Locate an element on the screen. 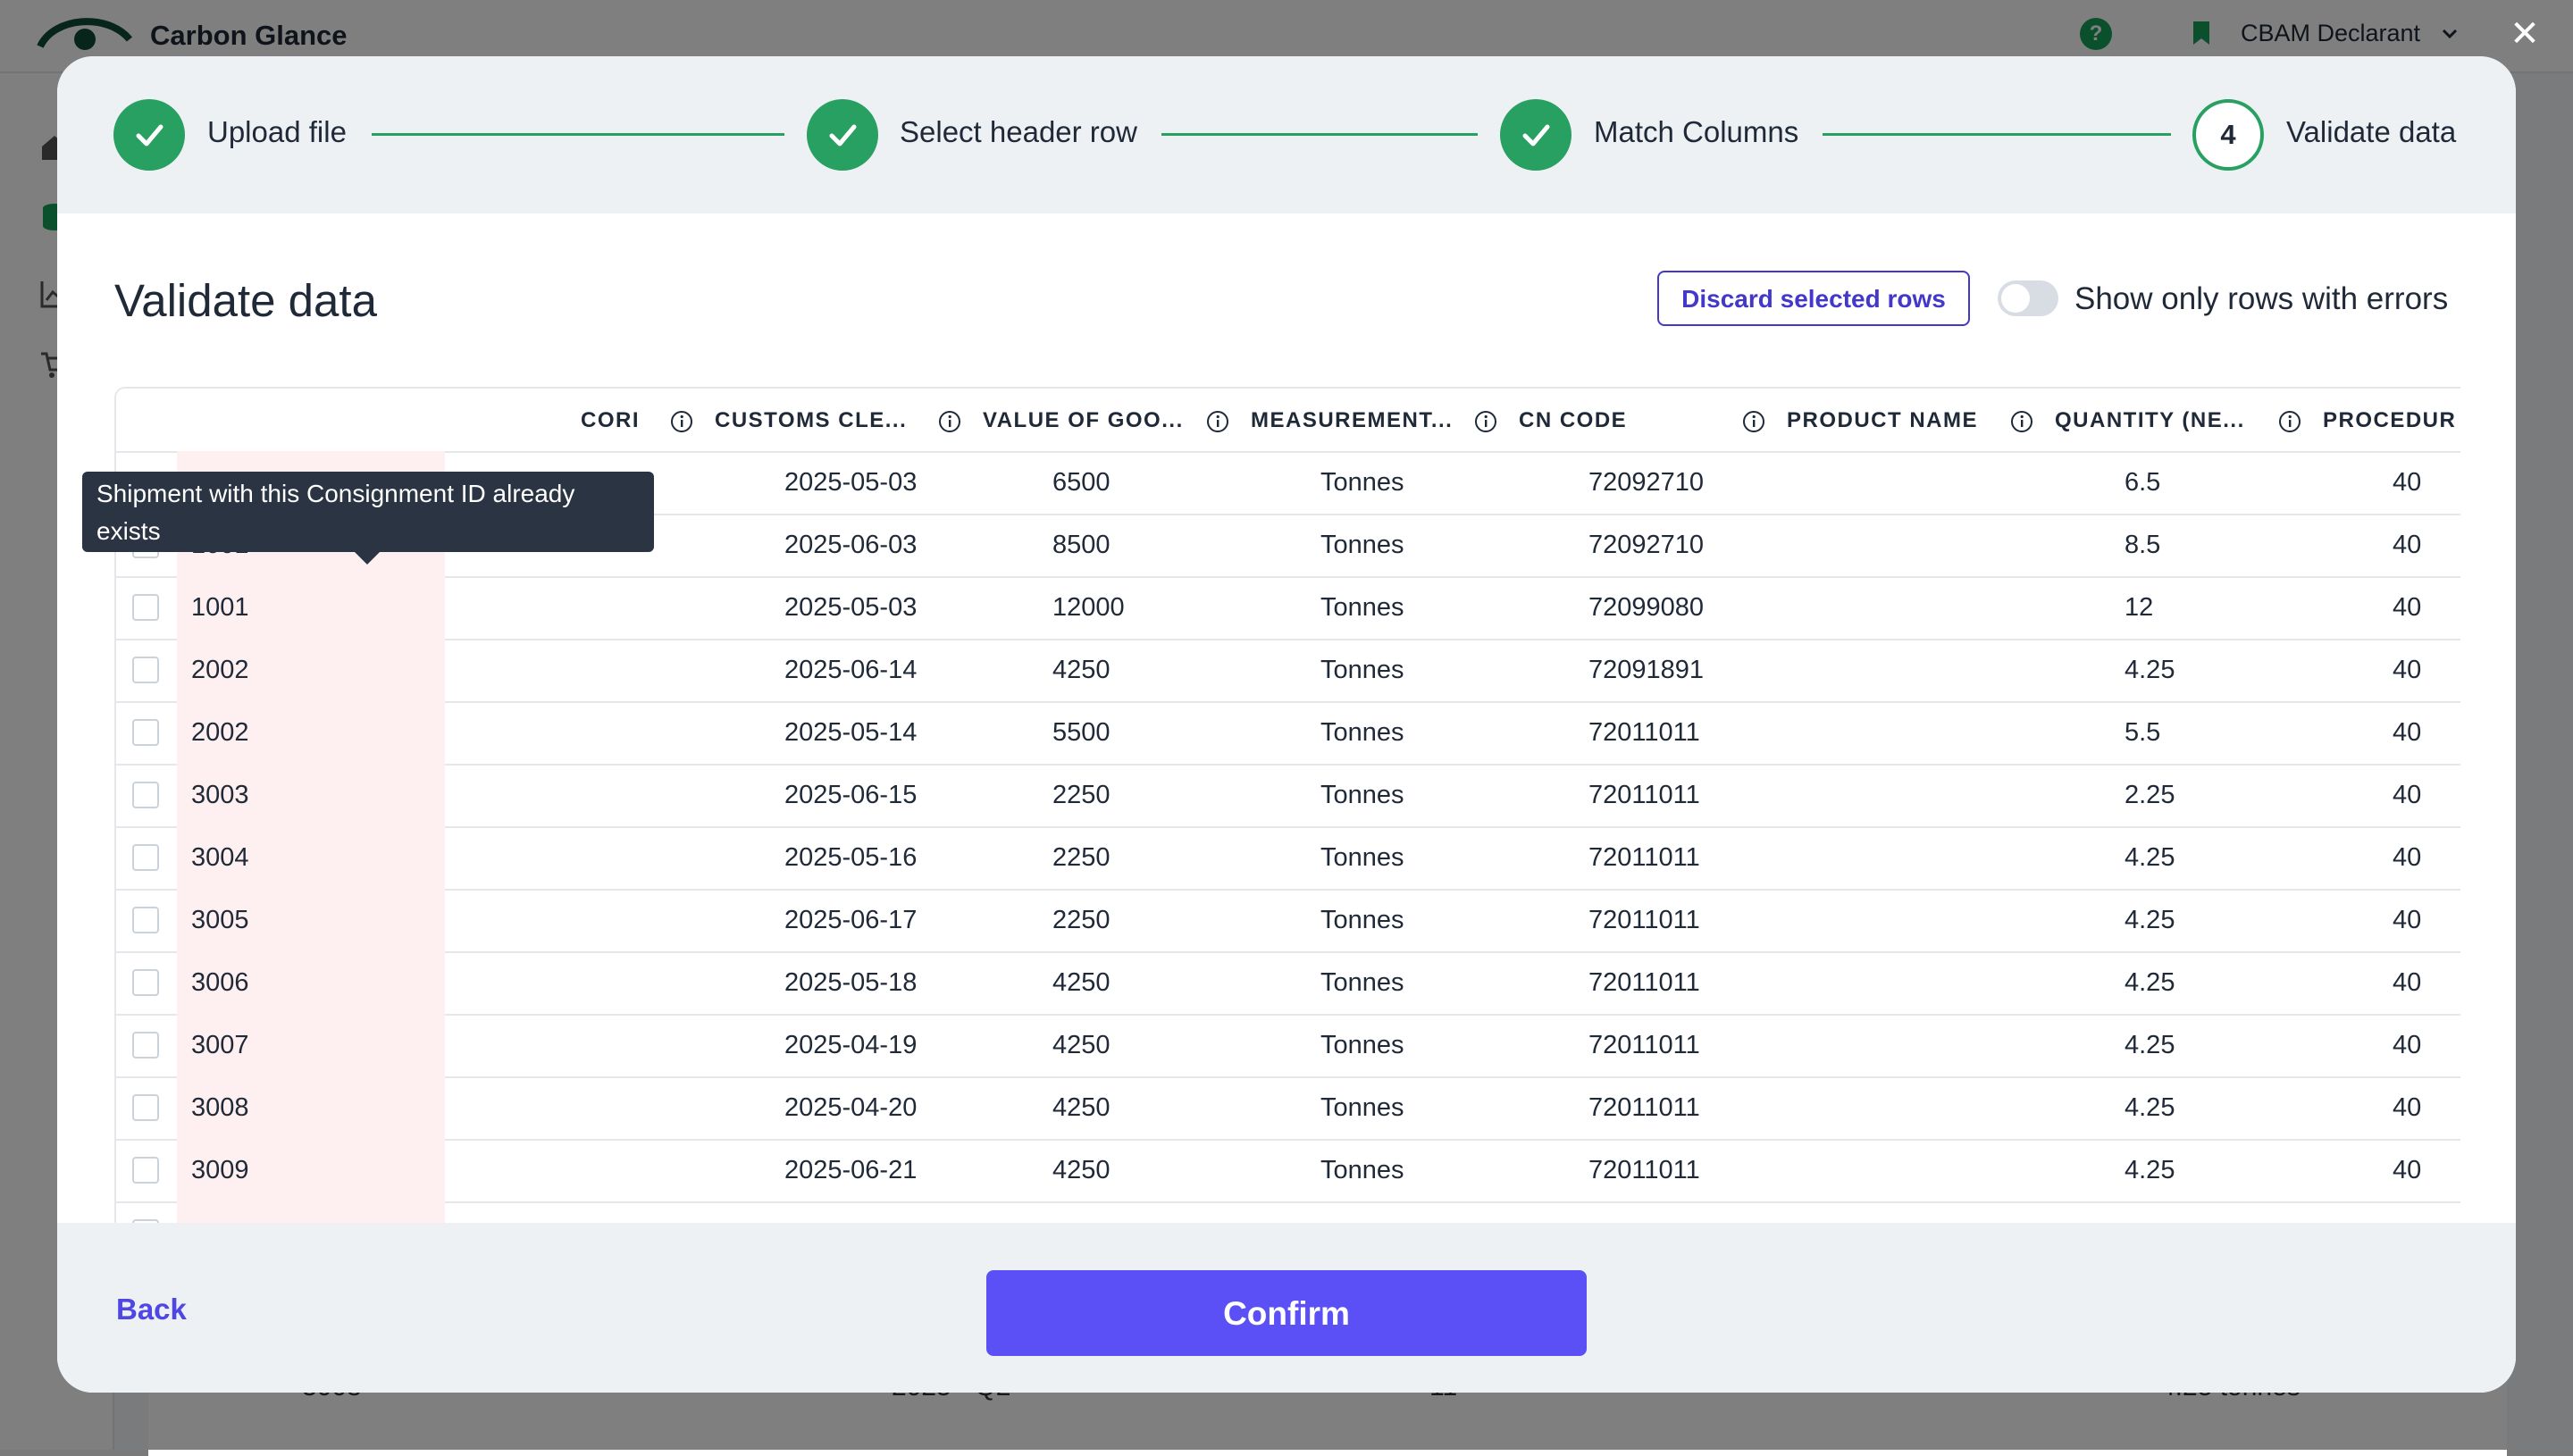  consignment-id: 3007 is located at coordinates (220, 1045).